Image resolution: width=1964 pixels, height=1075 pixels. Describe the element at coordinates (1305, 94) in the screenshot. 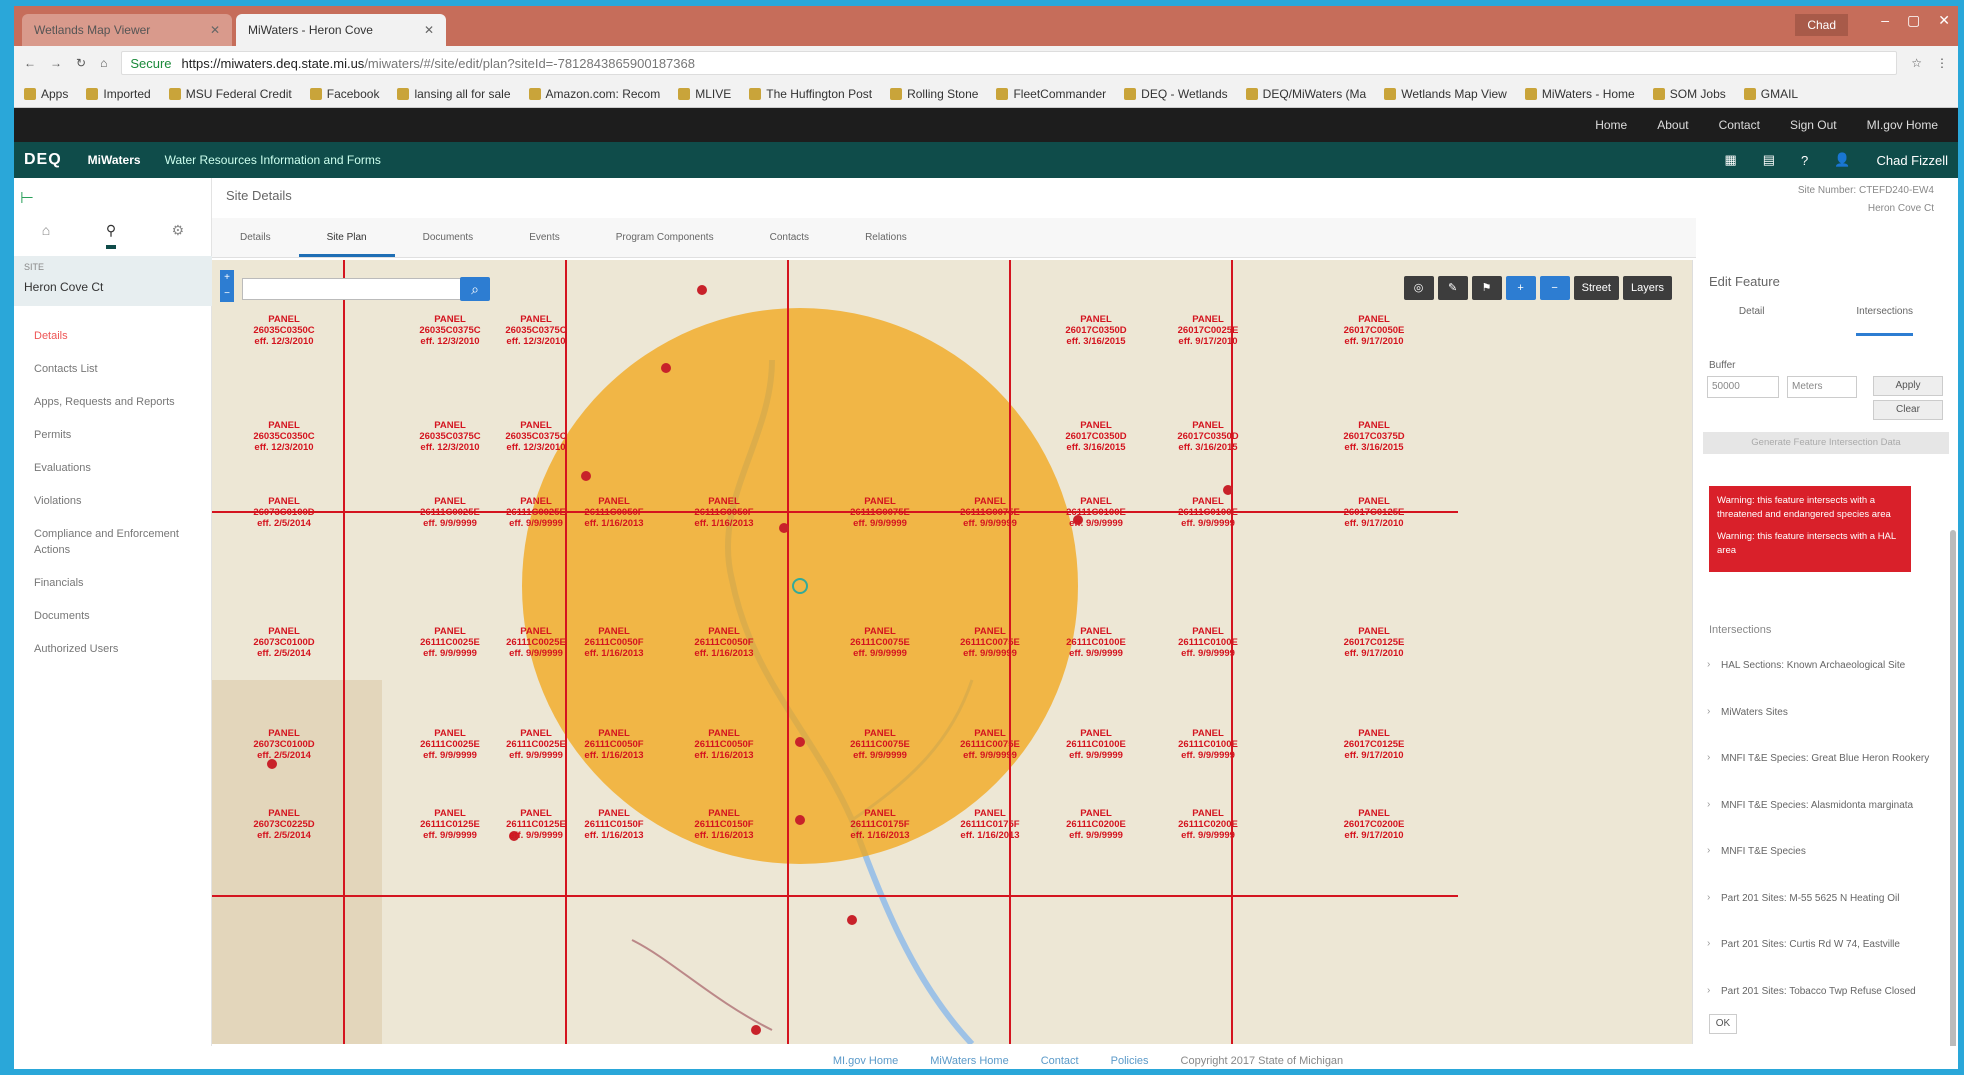

I see `bookmark: DEQ/MiWaters (Ma` at that location.